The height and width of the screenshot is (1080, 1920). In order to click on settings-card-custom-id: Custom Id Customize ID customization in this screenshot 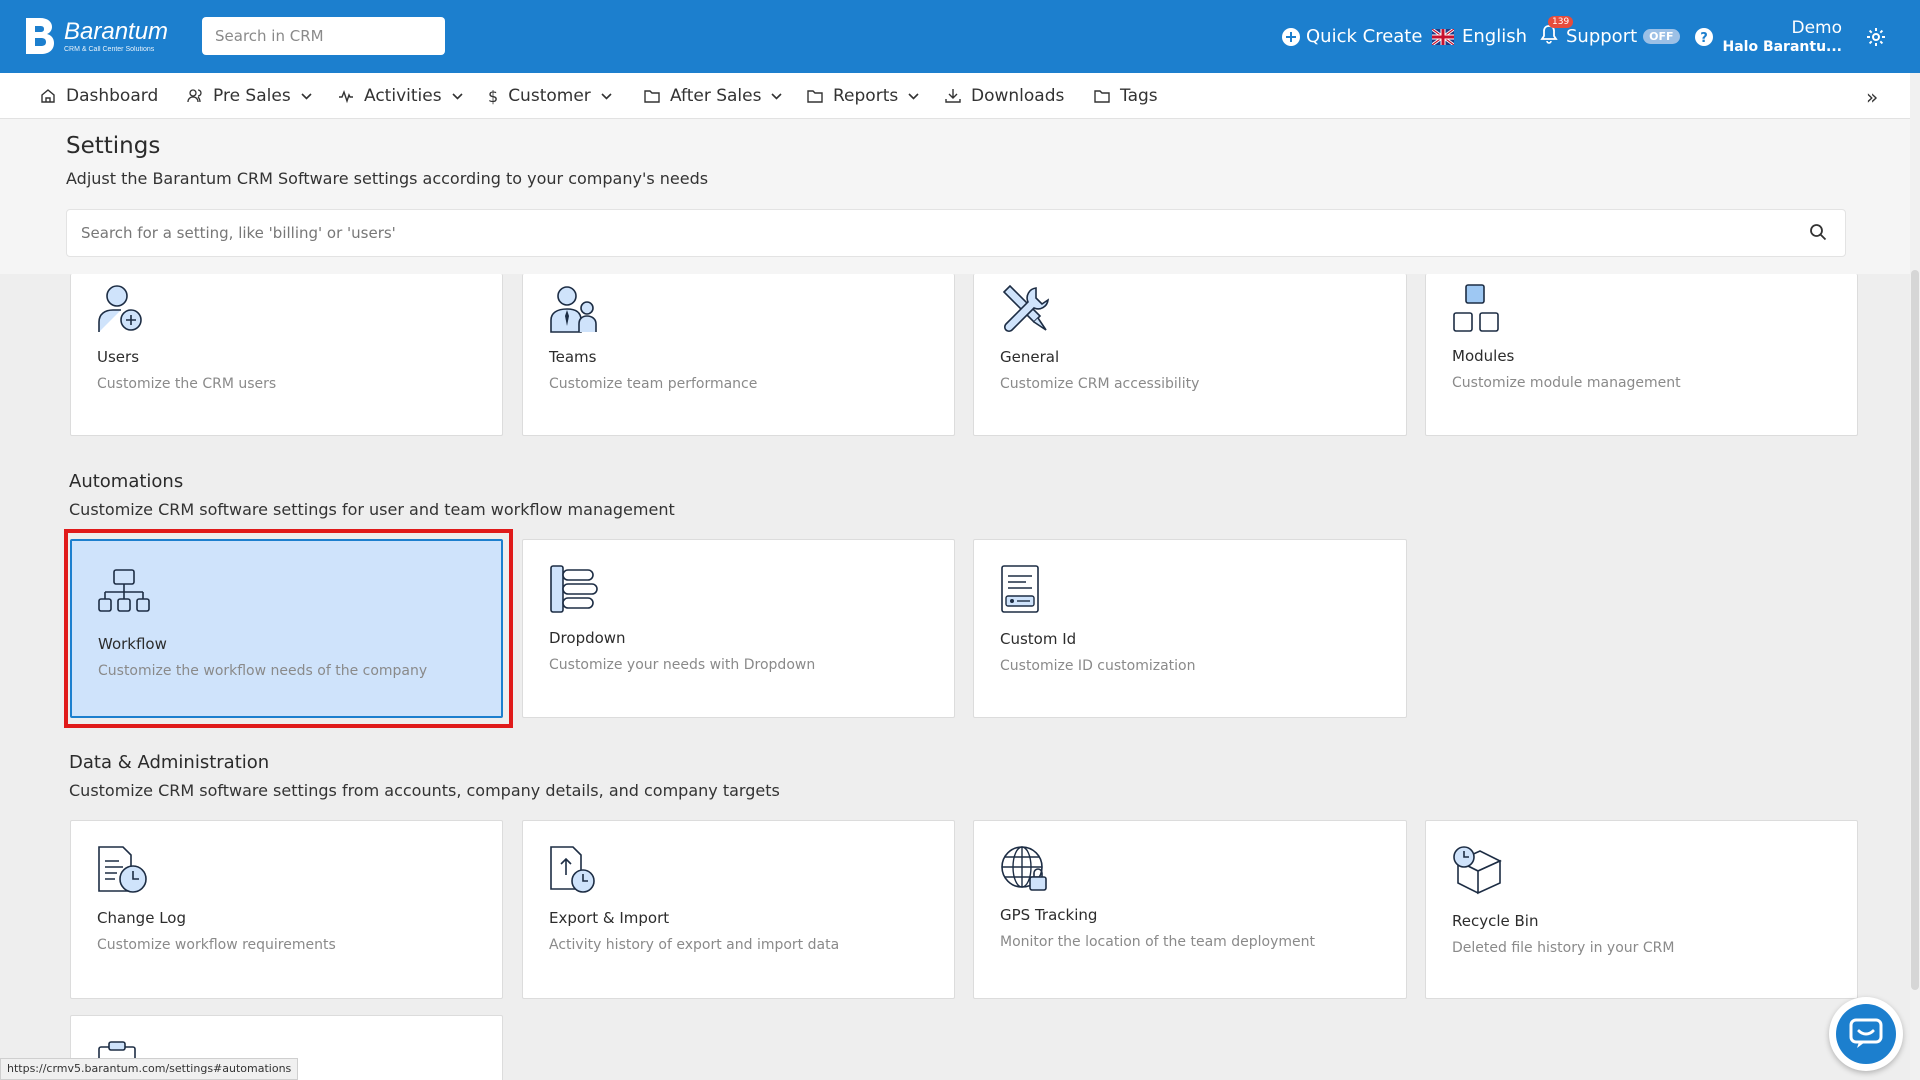, I will do `click(1190, 628)`.